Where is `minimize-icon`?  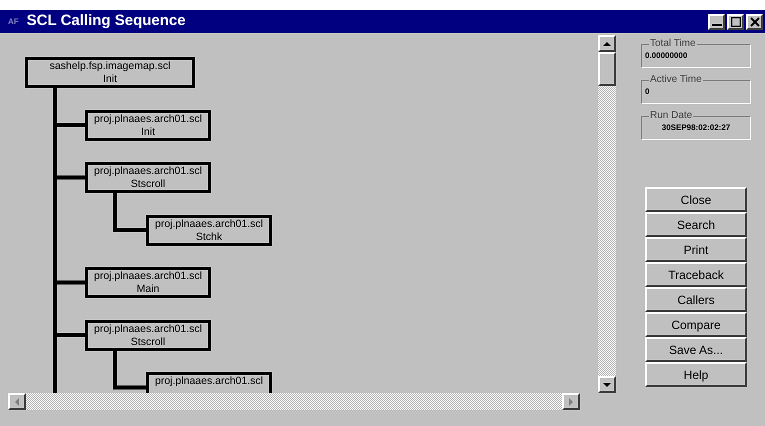
minimize-icon is located at coordinates (717, 25).